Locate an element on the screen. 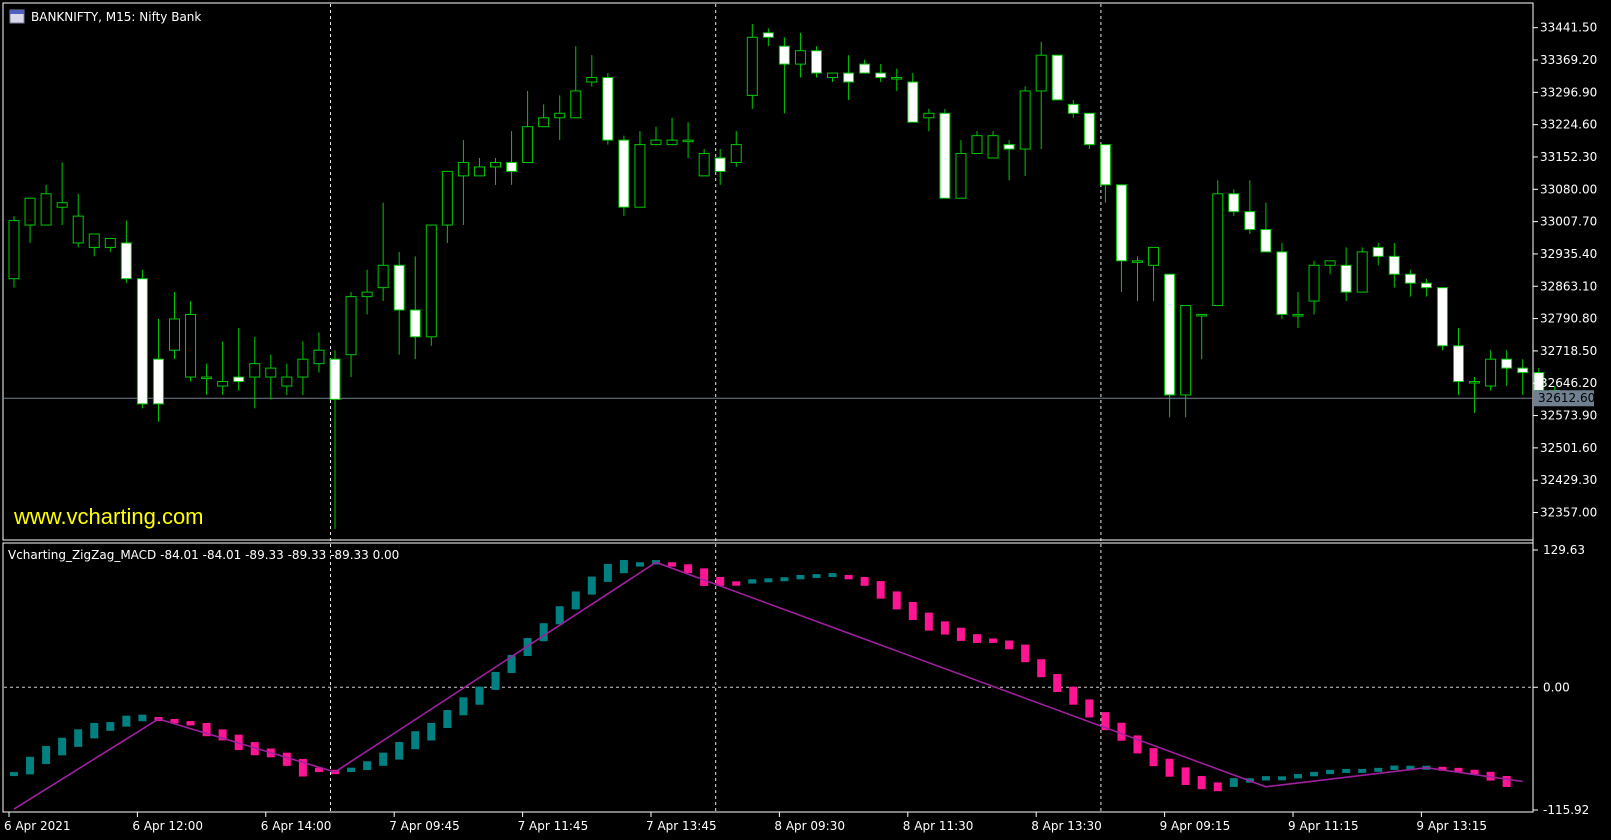 The width and height of the screenshot is (1611, 840). price-tick-label: 33369.20 is located at coordinates (1568, 60).